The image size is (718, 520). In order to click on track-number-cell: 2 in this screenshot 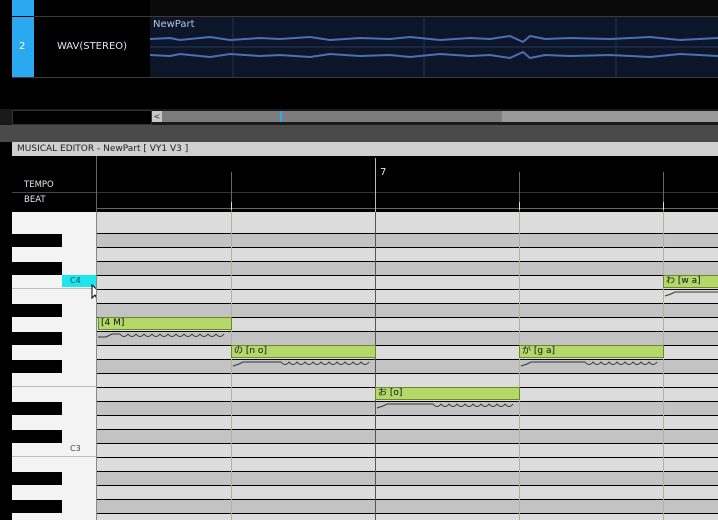, I will do `click(23, 47)`.